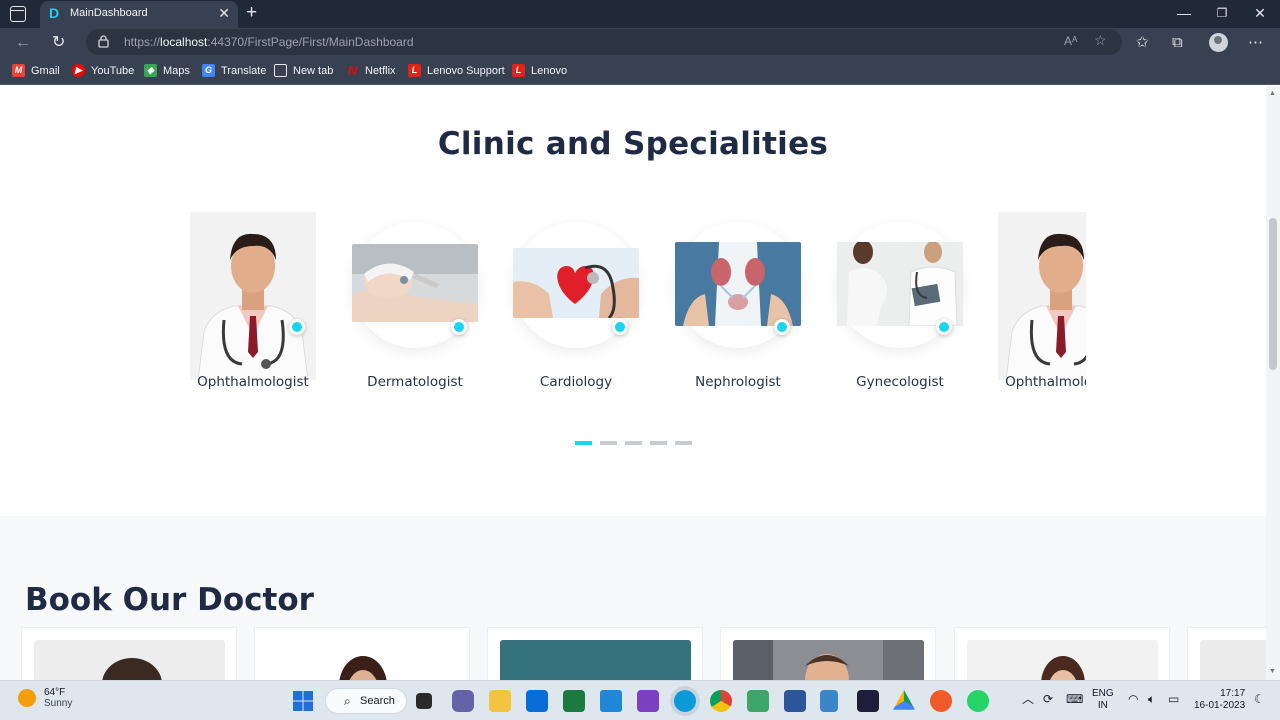 The image size is (1280, 720). I want to click on speciality-card-ophthalmologist-repeat: Ophthalmologist, so click(1042, 307).